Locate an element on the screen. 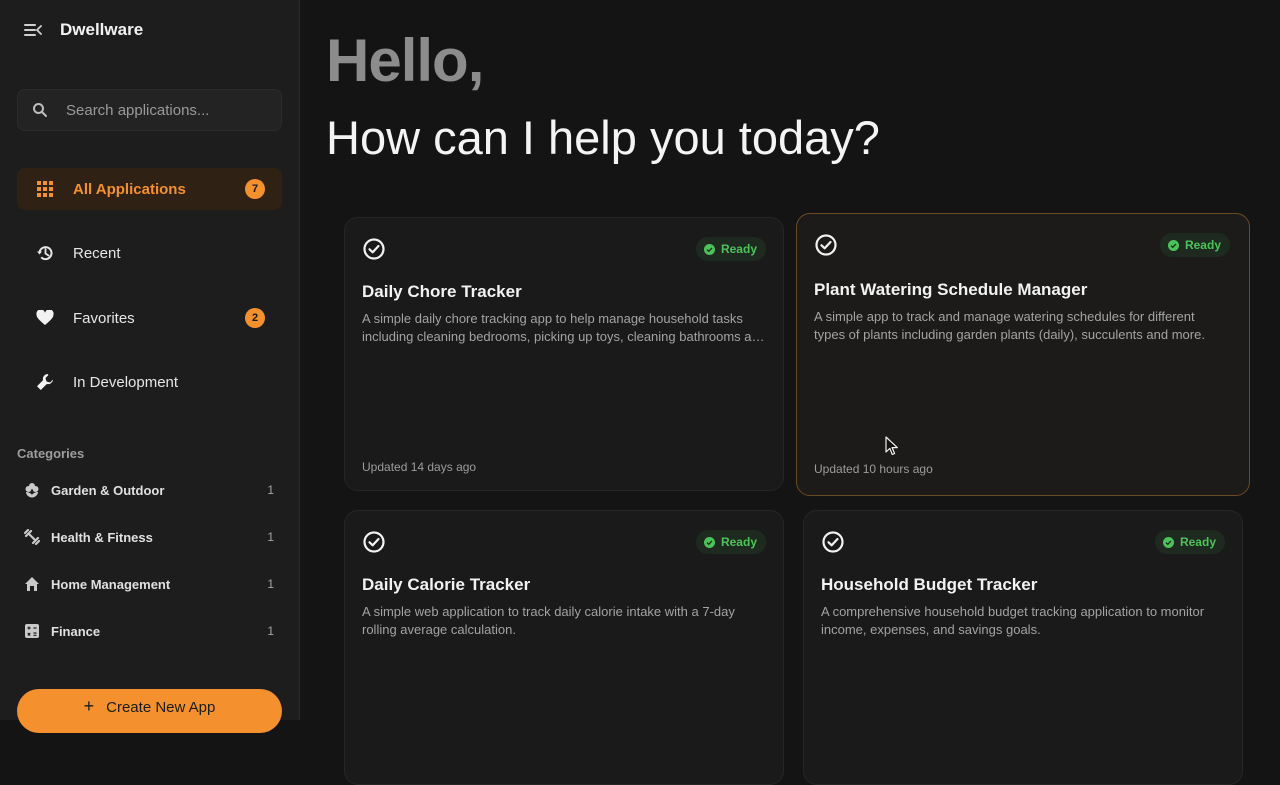 The height and width of the screenshot is (785, 1280). create-button-label: Create New App is located at coordinates (161, 707).